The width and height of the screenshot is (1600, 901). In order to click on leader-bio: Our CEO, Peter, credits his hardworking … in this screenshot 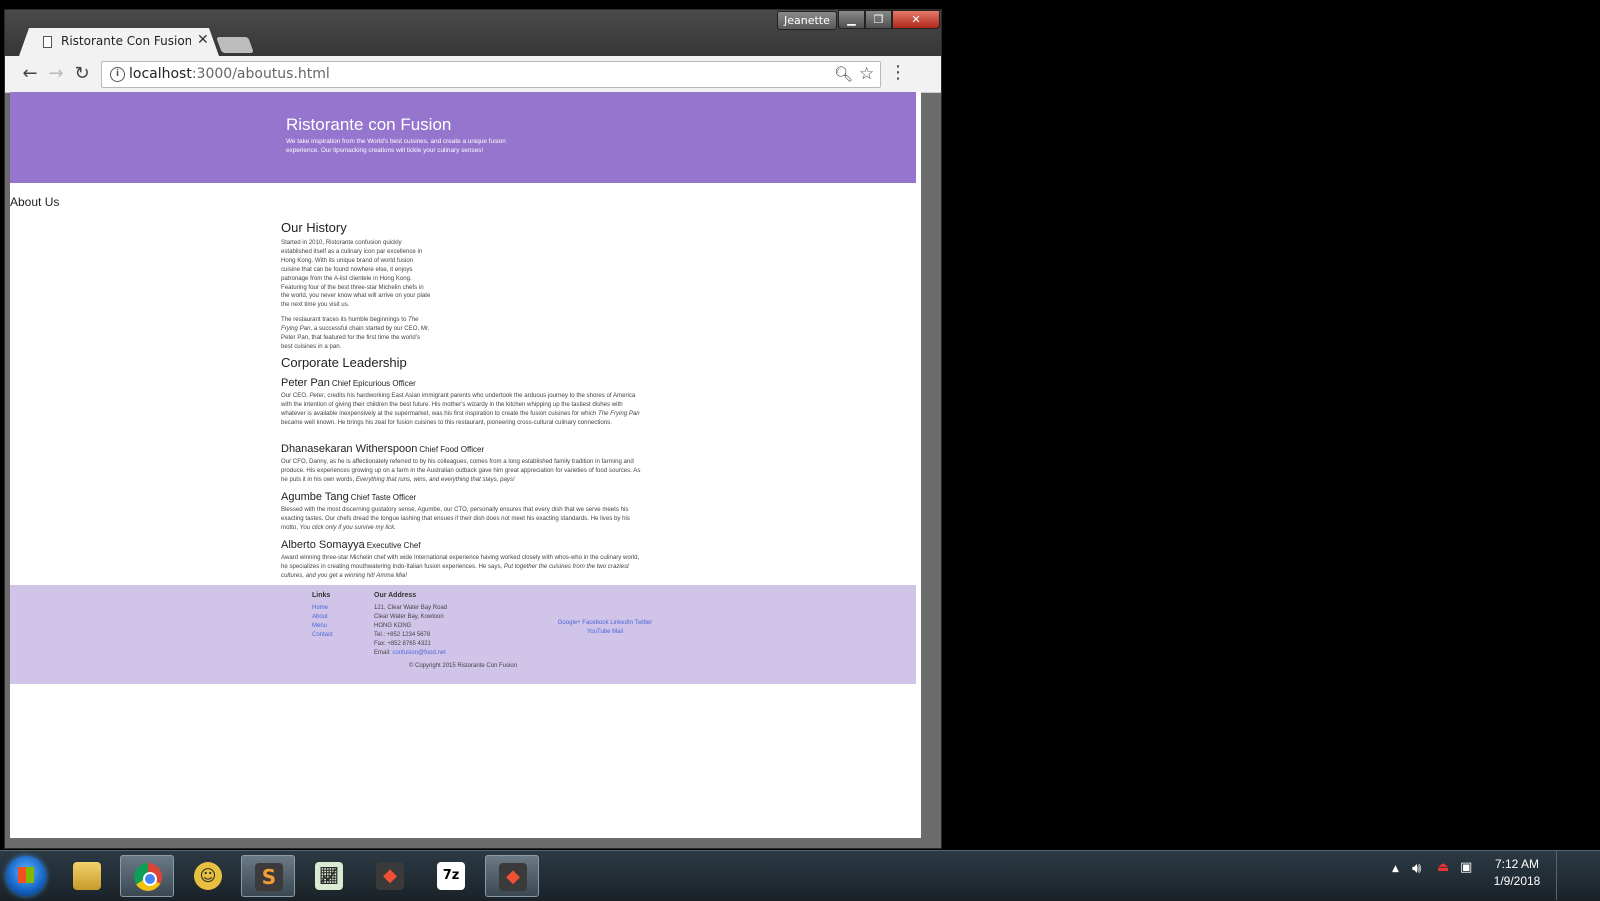, I will do `click(460, 409)`.